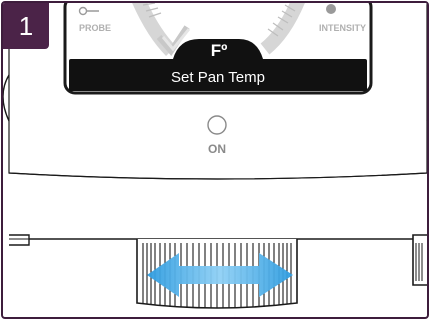 The image size is (432, 322). Describe the element at coordinates (342, 28) in the screenshot. I see `intensity-label: INTENSITY` at that location.